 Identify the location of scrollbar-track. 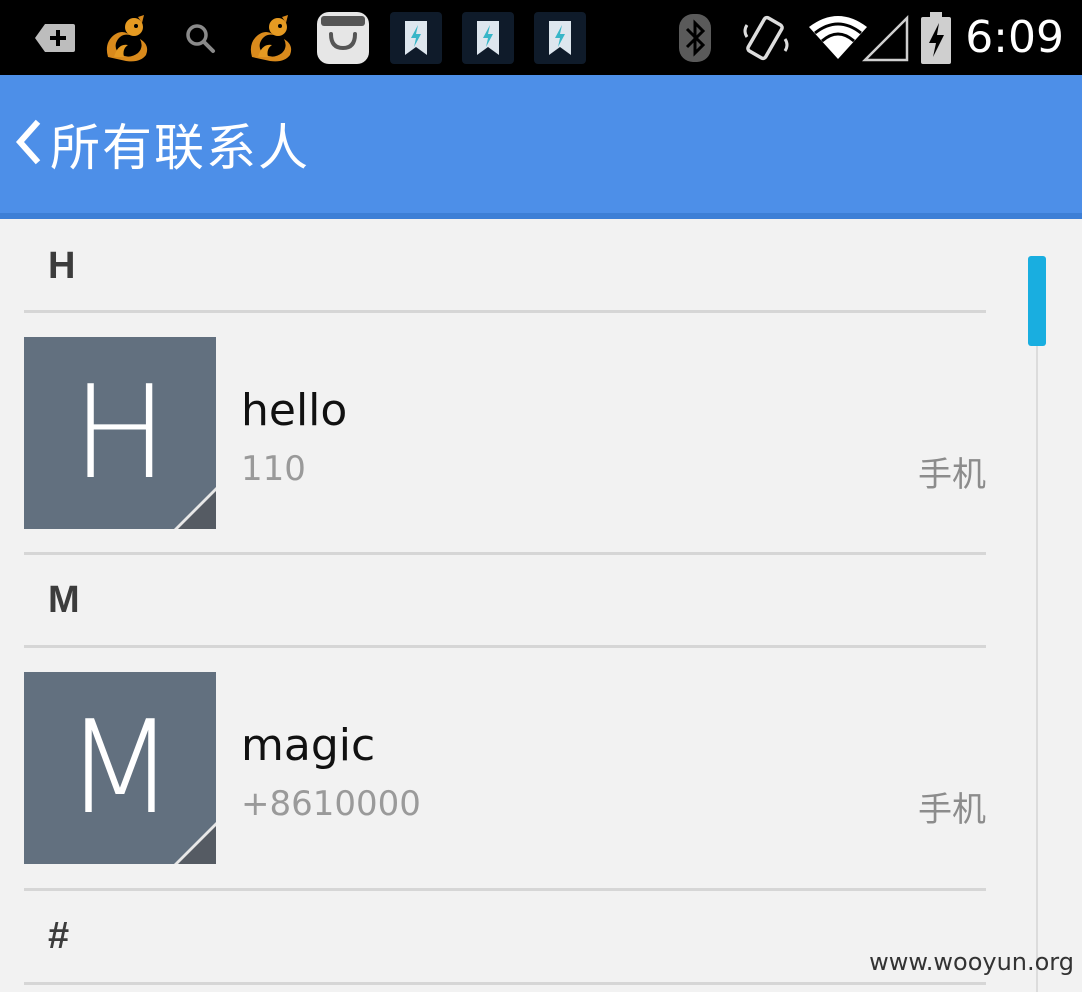
(1037, 656).